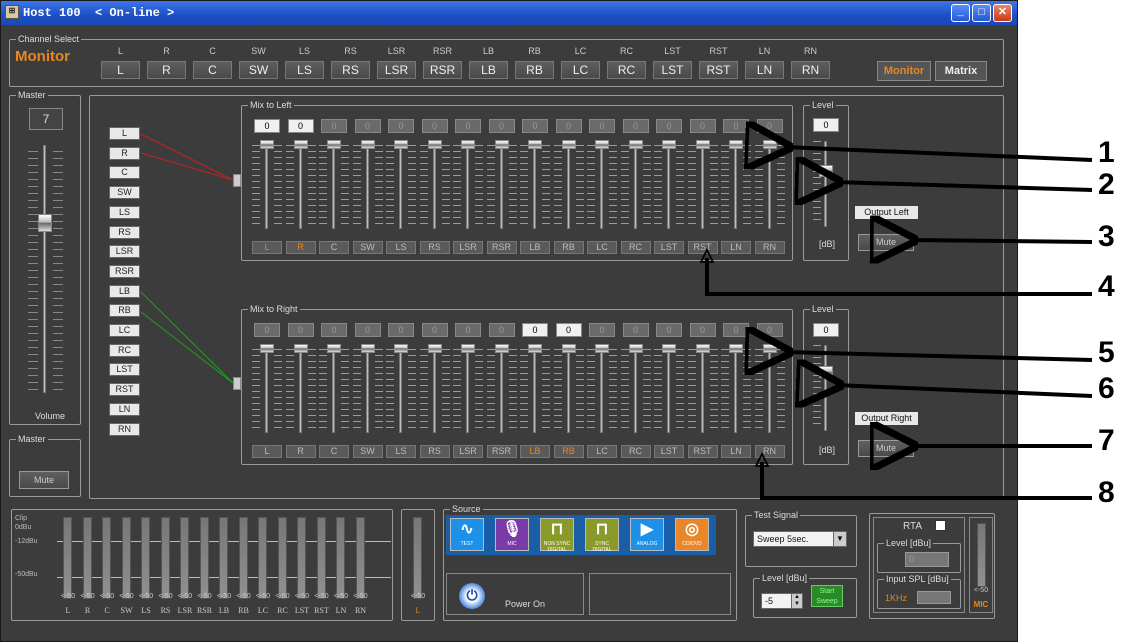 The width and height of the screenshot is (1124, 643). What do you see at coordinates (1106, 492) in the screenshot?
I see `callout-number-8: 8` at bounding box center [1106, 492].